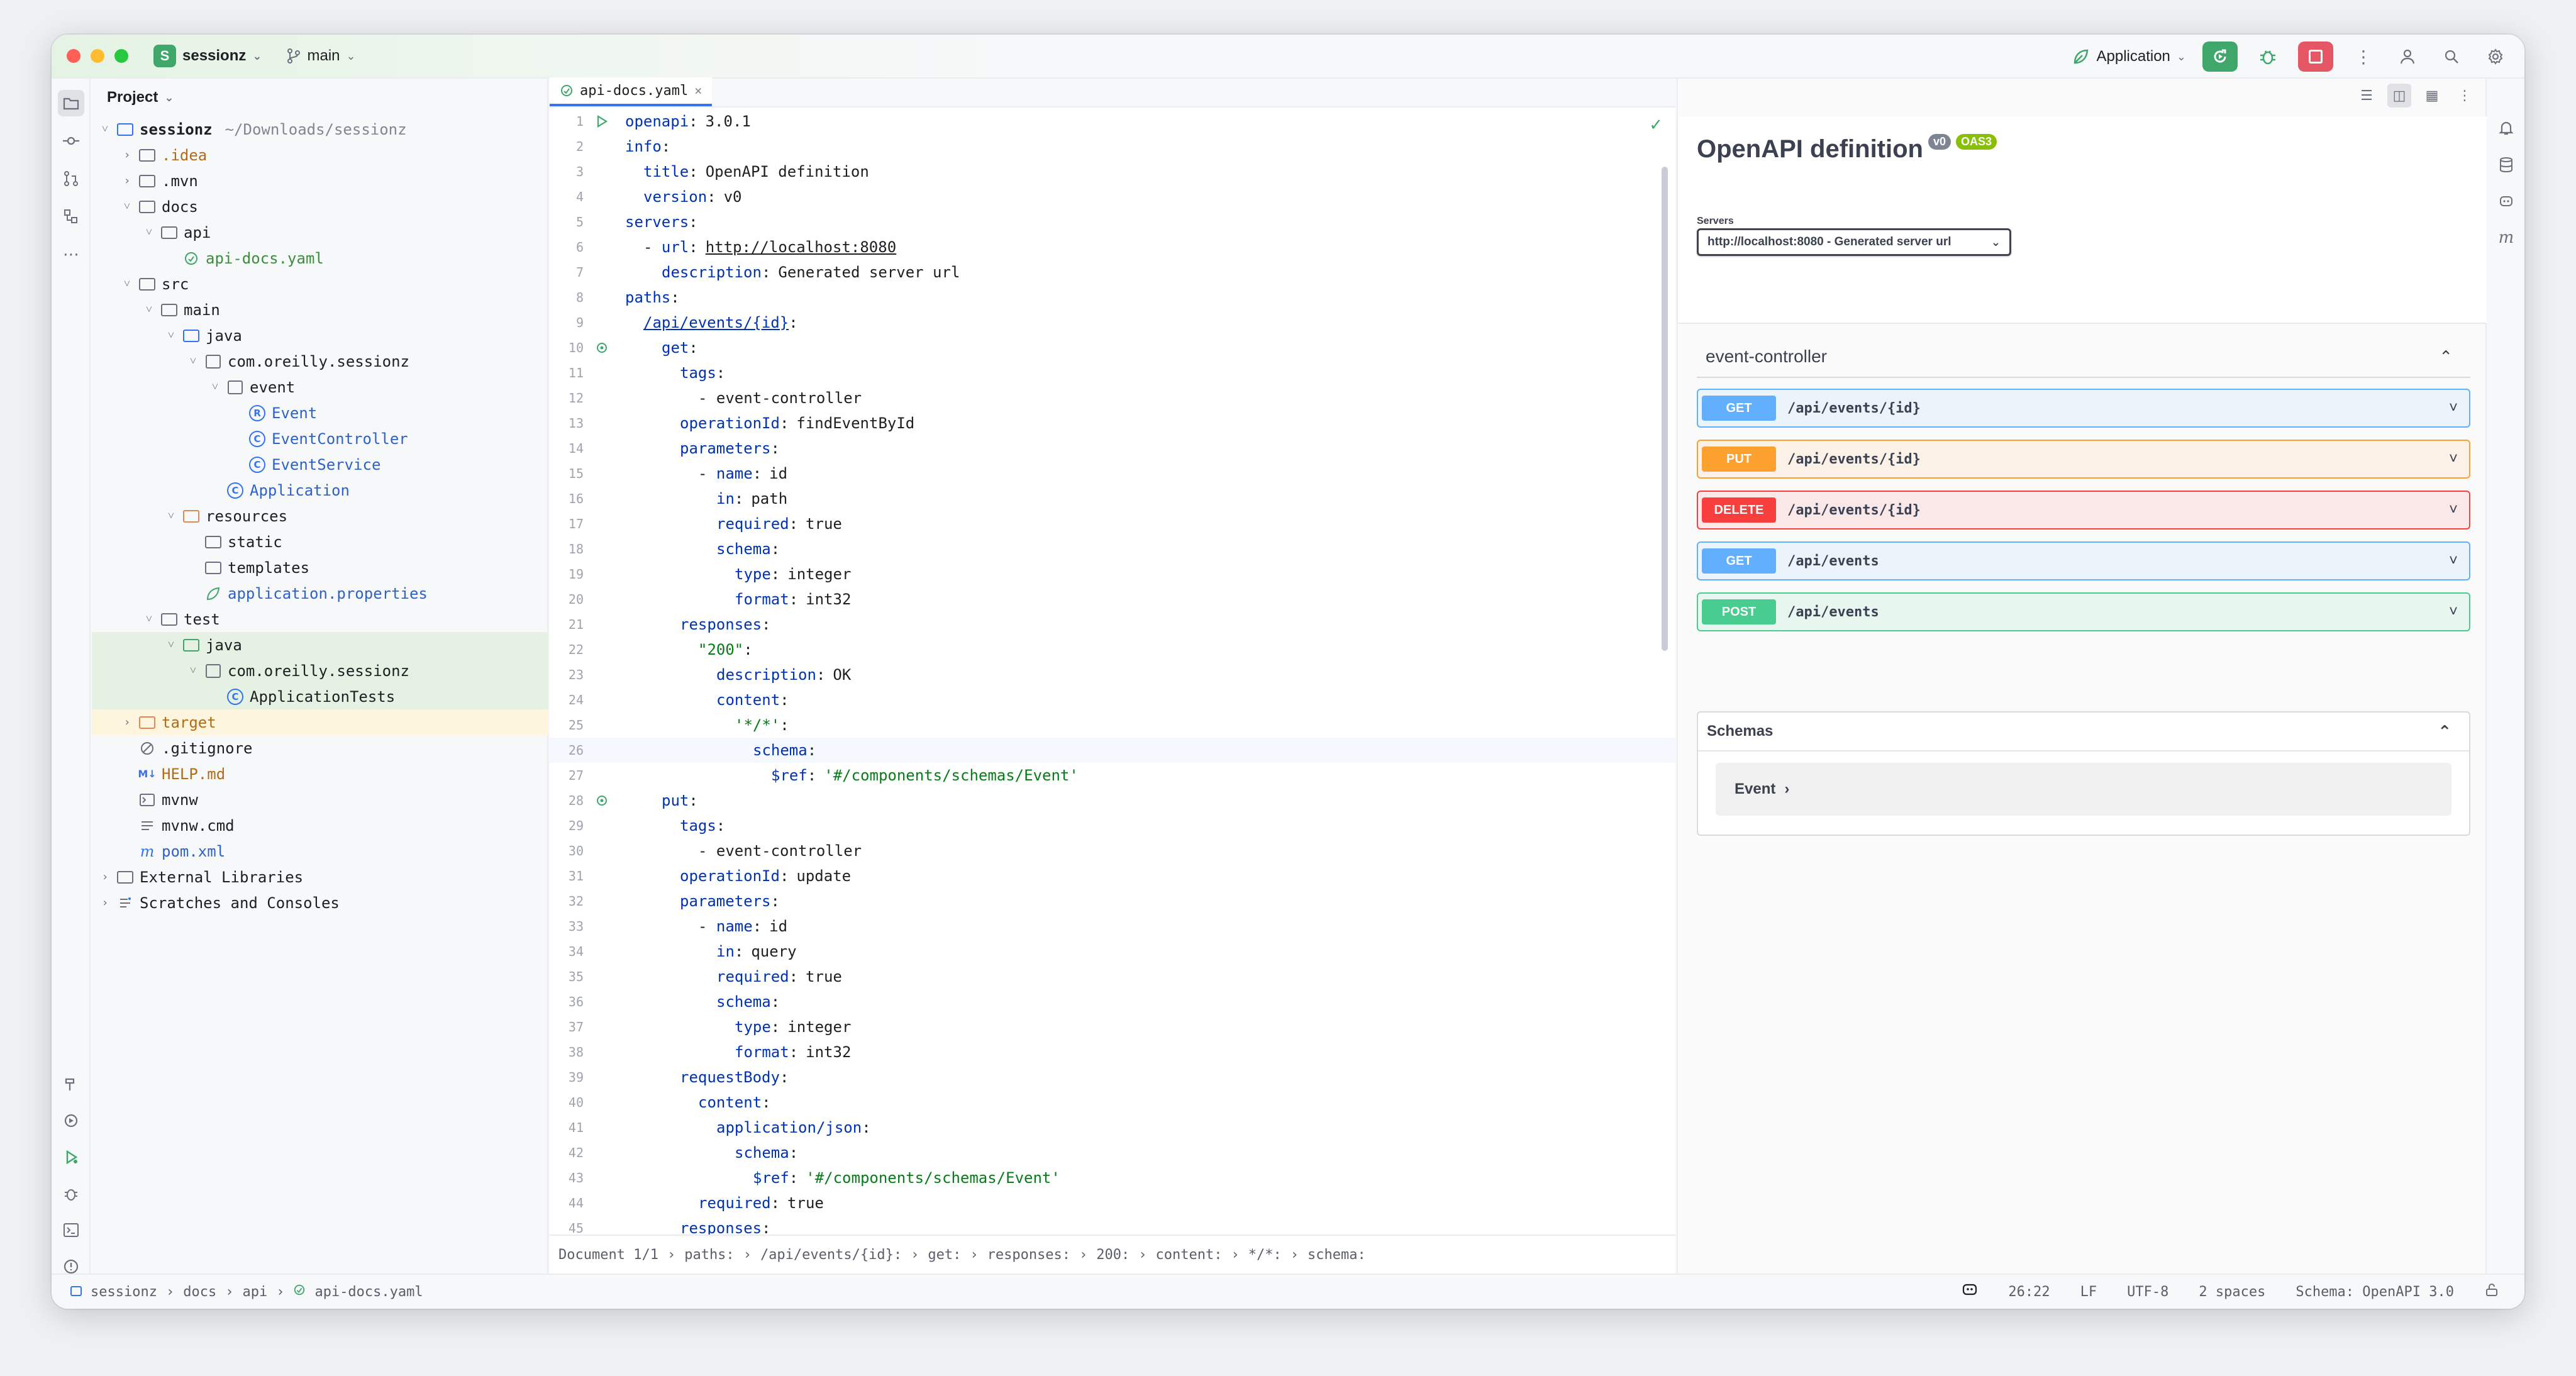  I want to click on tree-node: › target, so click(320, 722).